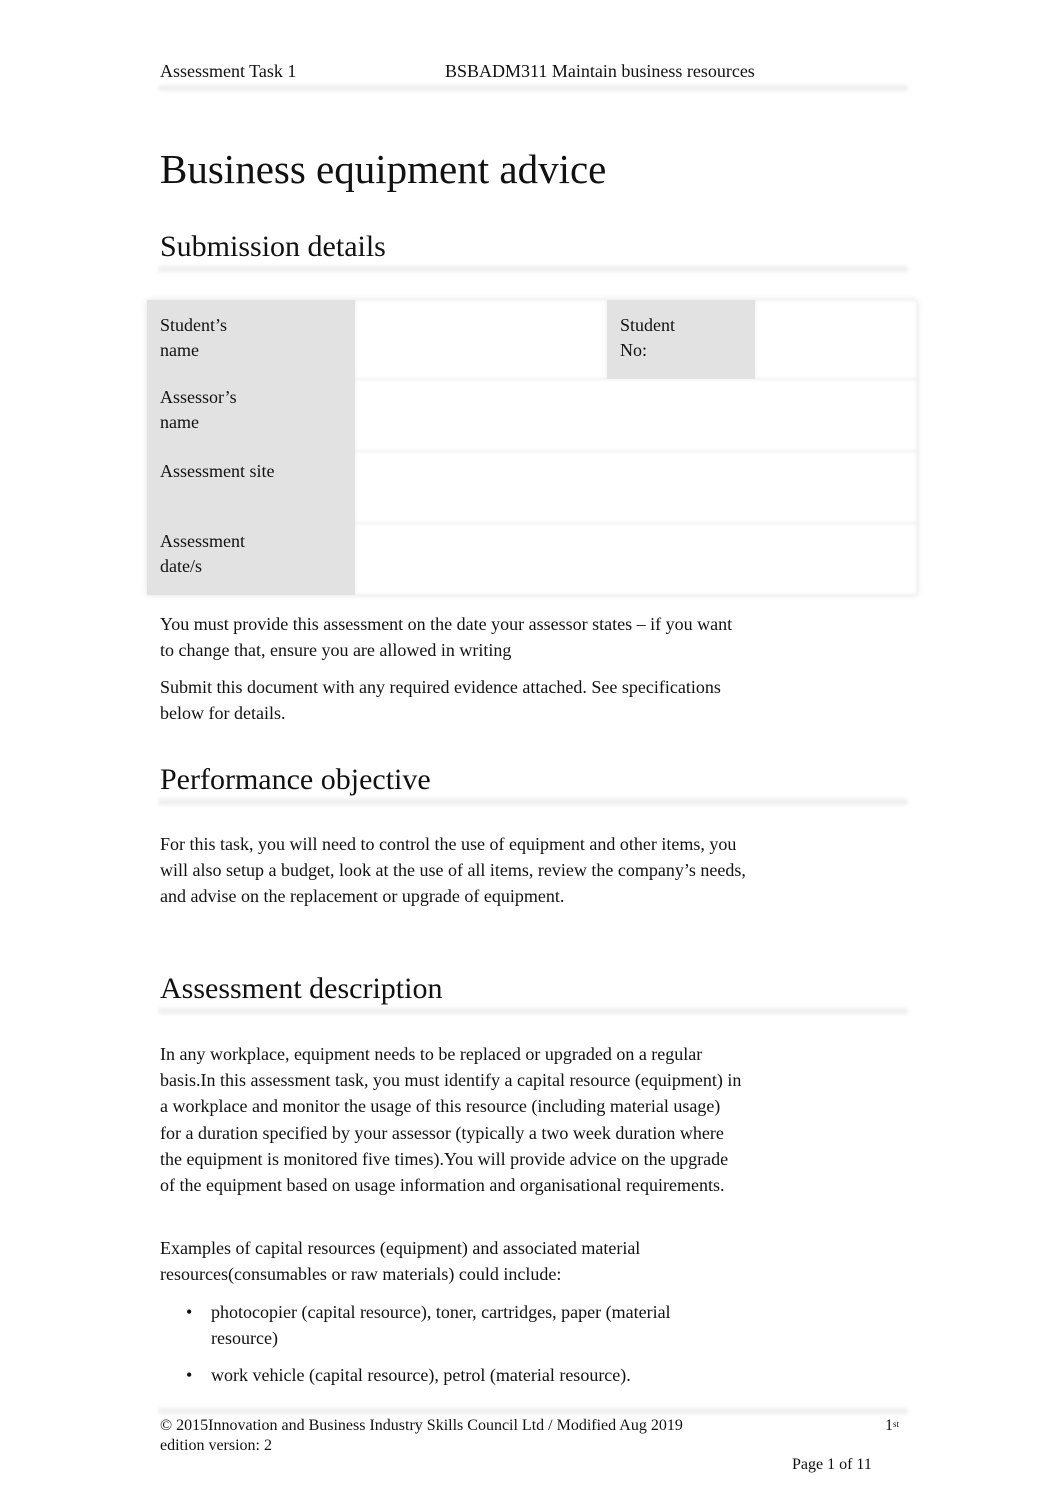  What do you see at coordinates (481, 339) in the screenshot?
I see `student-name-field` at bounding box center [481, 339].